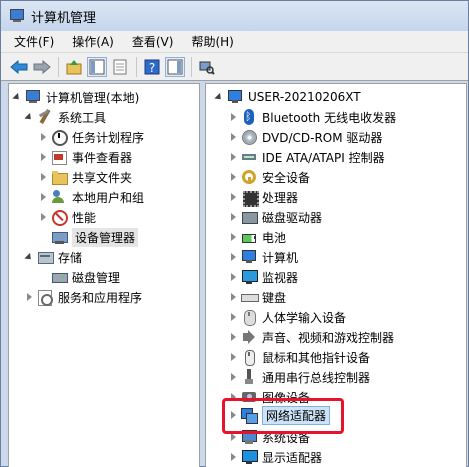  What do you see at coordinates (83, 297) in the screenshot?
I see `tree-item-services-apps: 服务和应用程序` at bounding box center [83, 297].